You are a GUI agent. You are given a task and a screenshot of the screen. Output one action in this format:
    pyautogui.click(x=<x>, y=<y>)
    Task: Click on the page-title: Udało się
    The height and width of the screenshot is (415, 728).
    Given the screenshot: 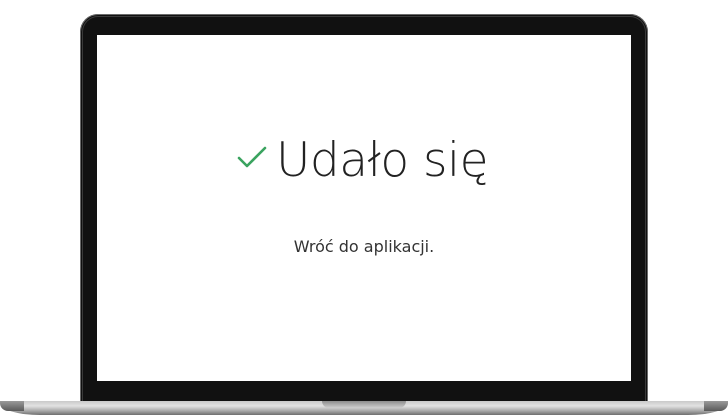 What is the action you would take?
    pyautogui.click(x=382, y=160)
    